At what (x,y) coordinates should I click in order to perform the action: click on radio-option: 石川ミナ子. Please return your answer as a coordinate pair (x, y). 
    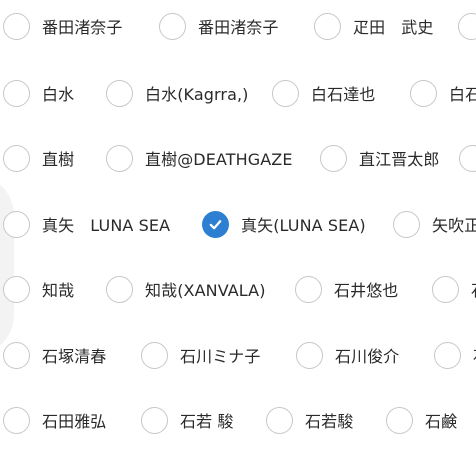
    Looking at the image, I should click on (201, 355).